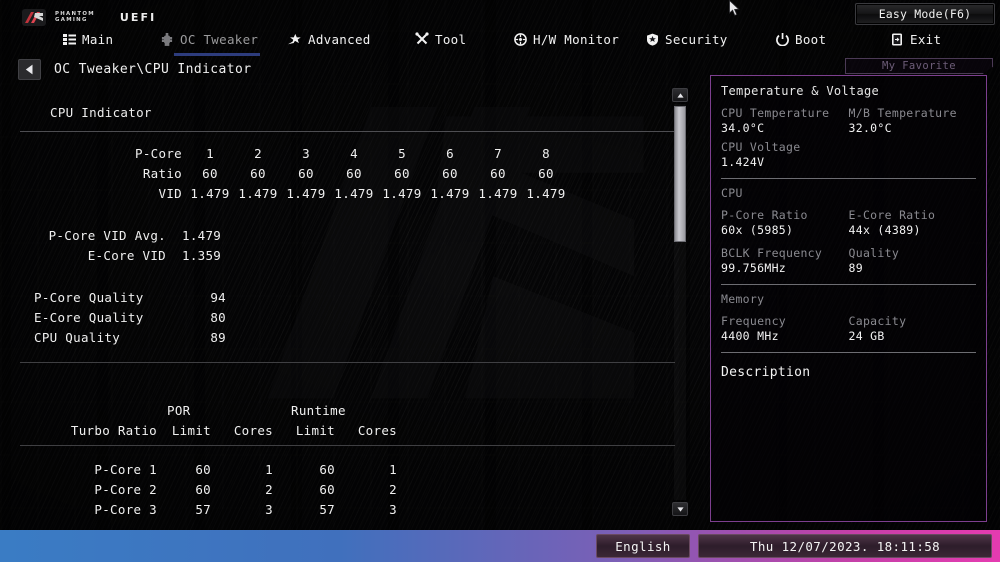 This screenshot has height=562, width=1000. Describe the element at coordinates (89, 317) in the screenshot. I see `ecore-quality-label: E-Core Quality` at that location.